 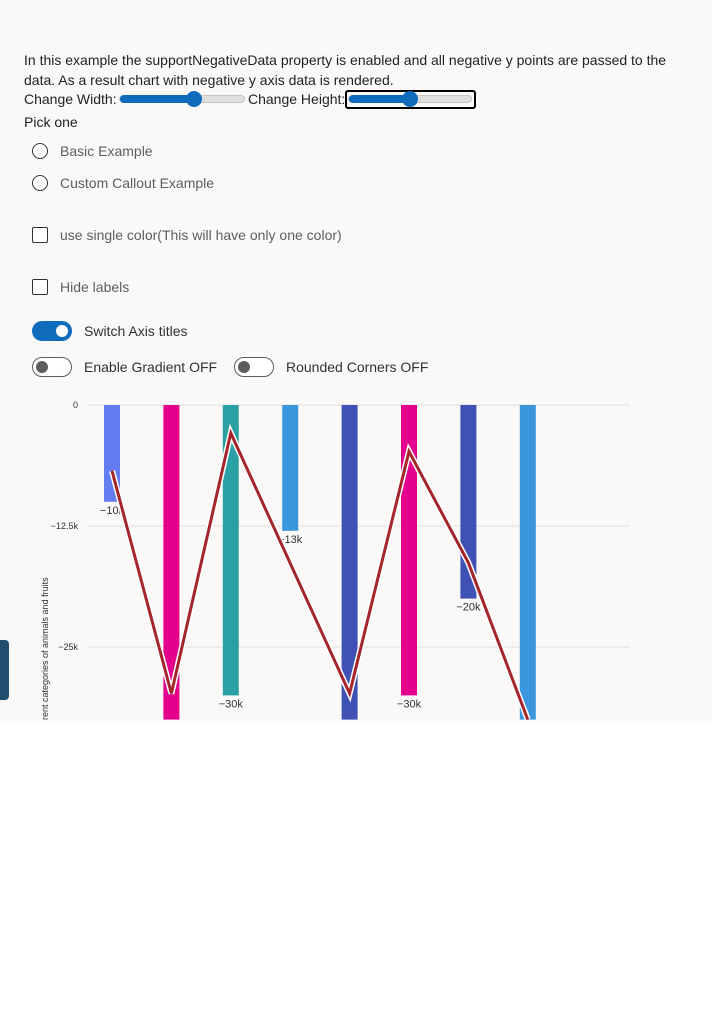 What do you see at coordinates (254, 367) in the screenshot?
I see `rounded-corners-toggle` at bounding box center [254, 367].